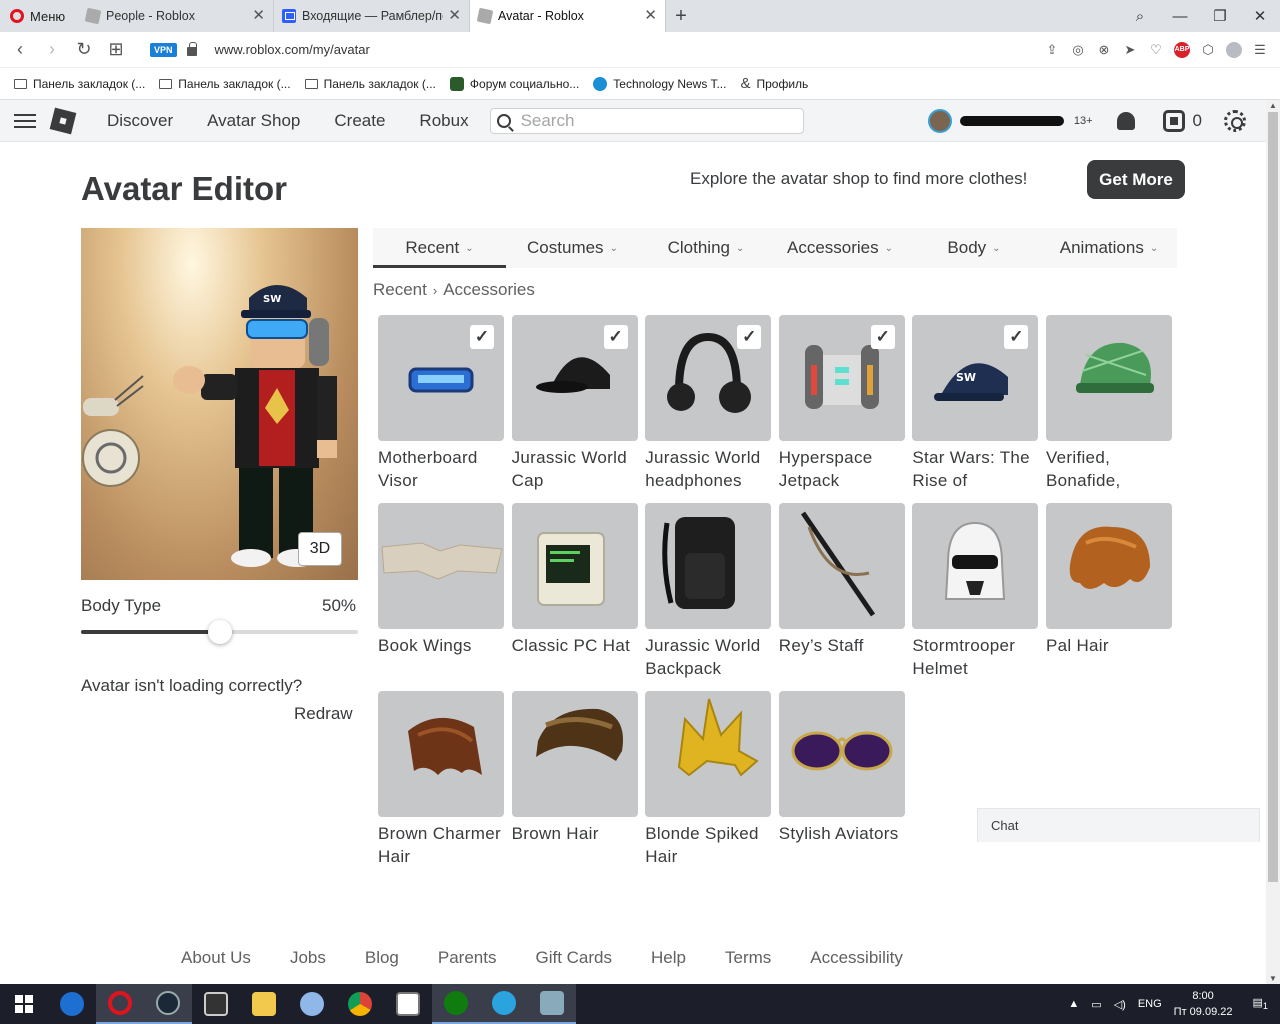  What do you see at coordinates (52, 49) in the screenshot?
I see `forward-icon: ›` at bounding box center [52, 49].